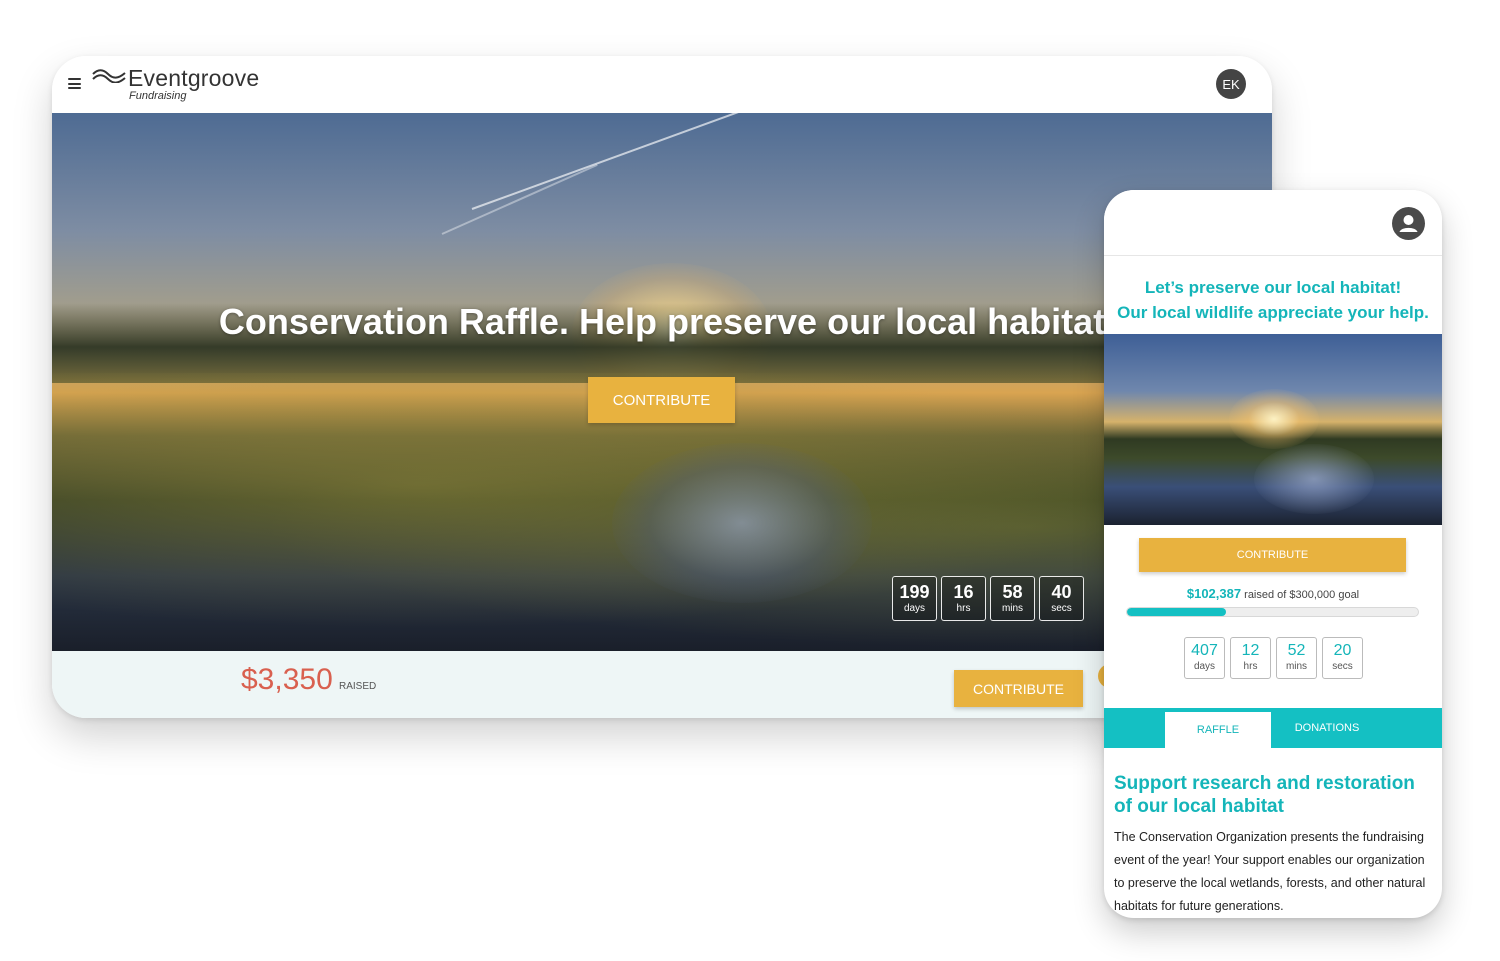  Describe the element at coordinates (1327, 728) in the screenshot. I see `tab-donations: DONATIONS` at that location.